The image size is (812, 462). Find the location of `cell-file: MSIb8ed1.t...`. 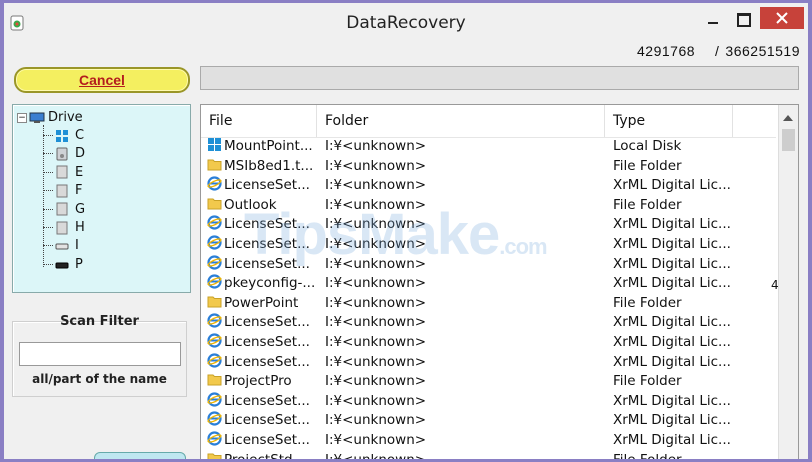

cell-file: MSIb8ed1.t... is located at coordinates (262, 167).